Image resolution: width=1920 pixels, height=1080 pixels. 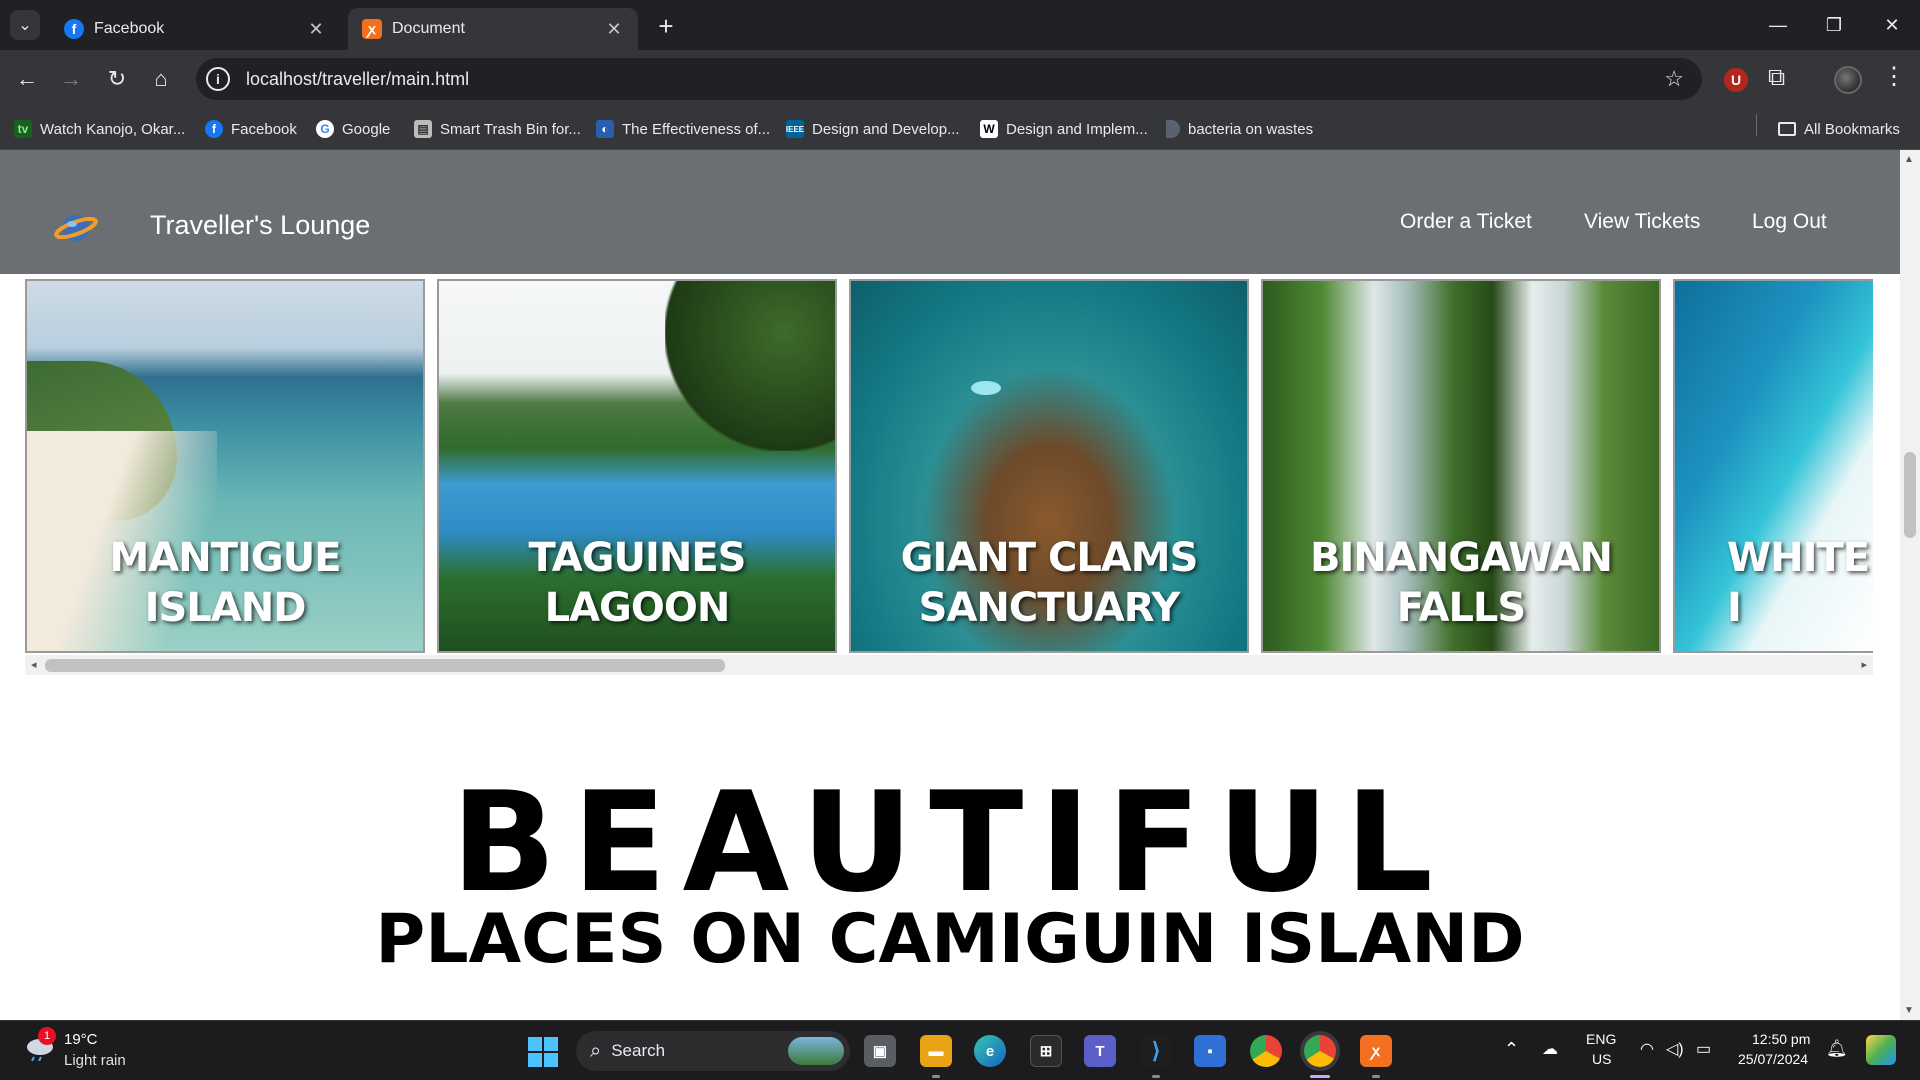 I want to click on folder-icon, so click(x=1787, y=129).